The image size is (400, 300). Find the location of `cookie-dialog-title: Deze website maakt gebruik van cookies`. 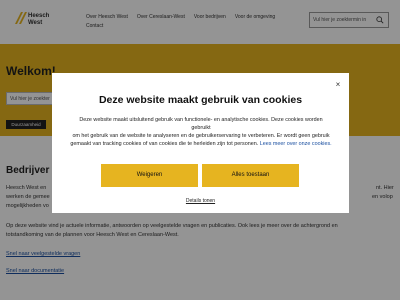

cookie-dialog-title: Deze website maakt gebruik van cookies is located at coordinates (200, 100).